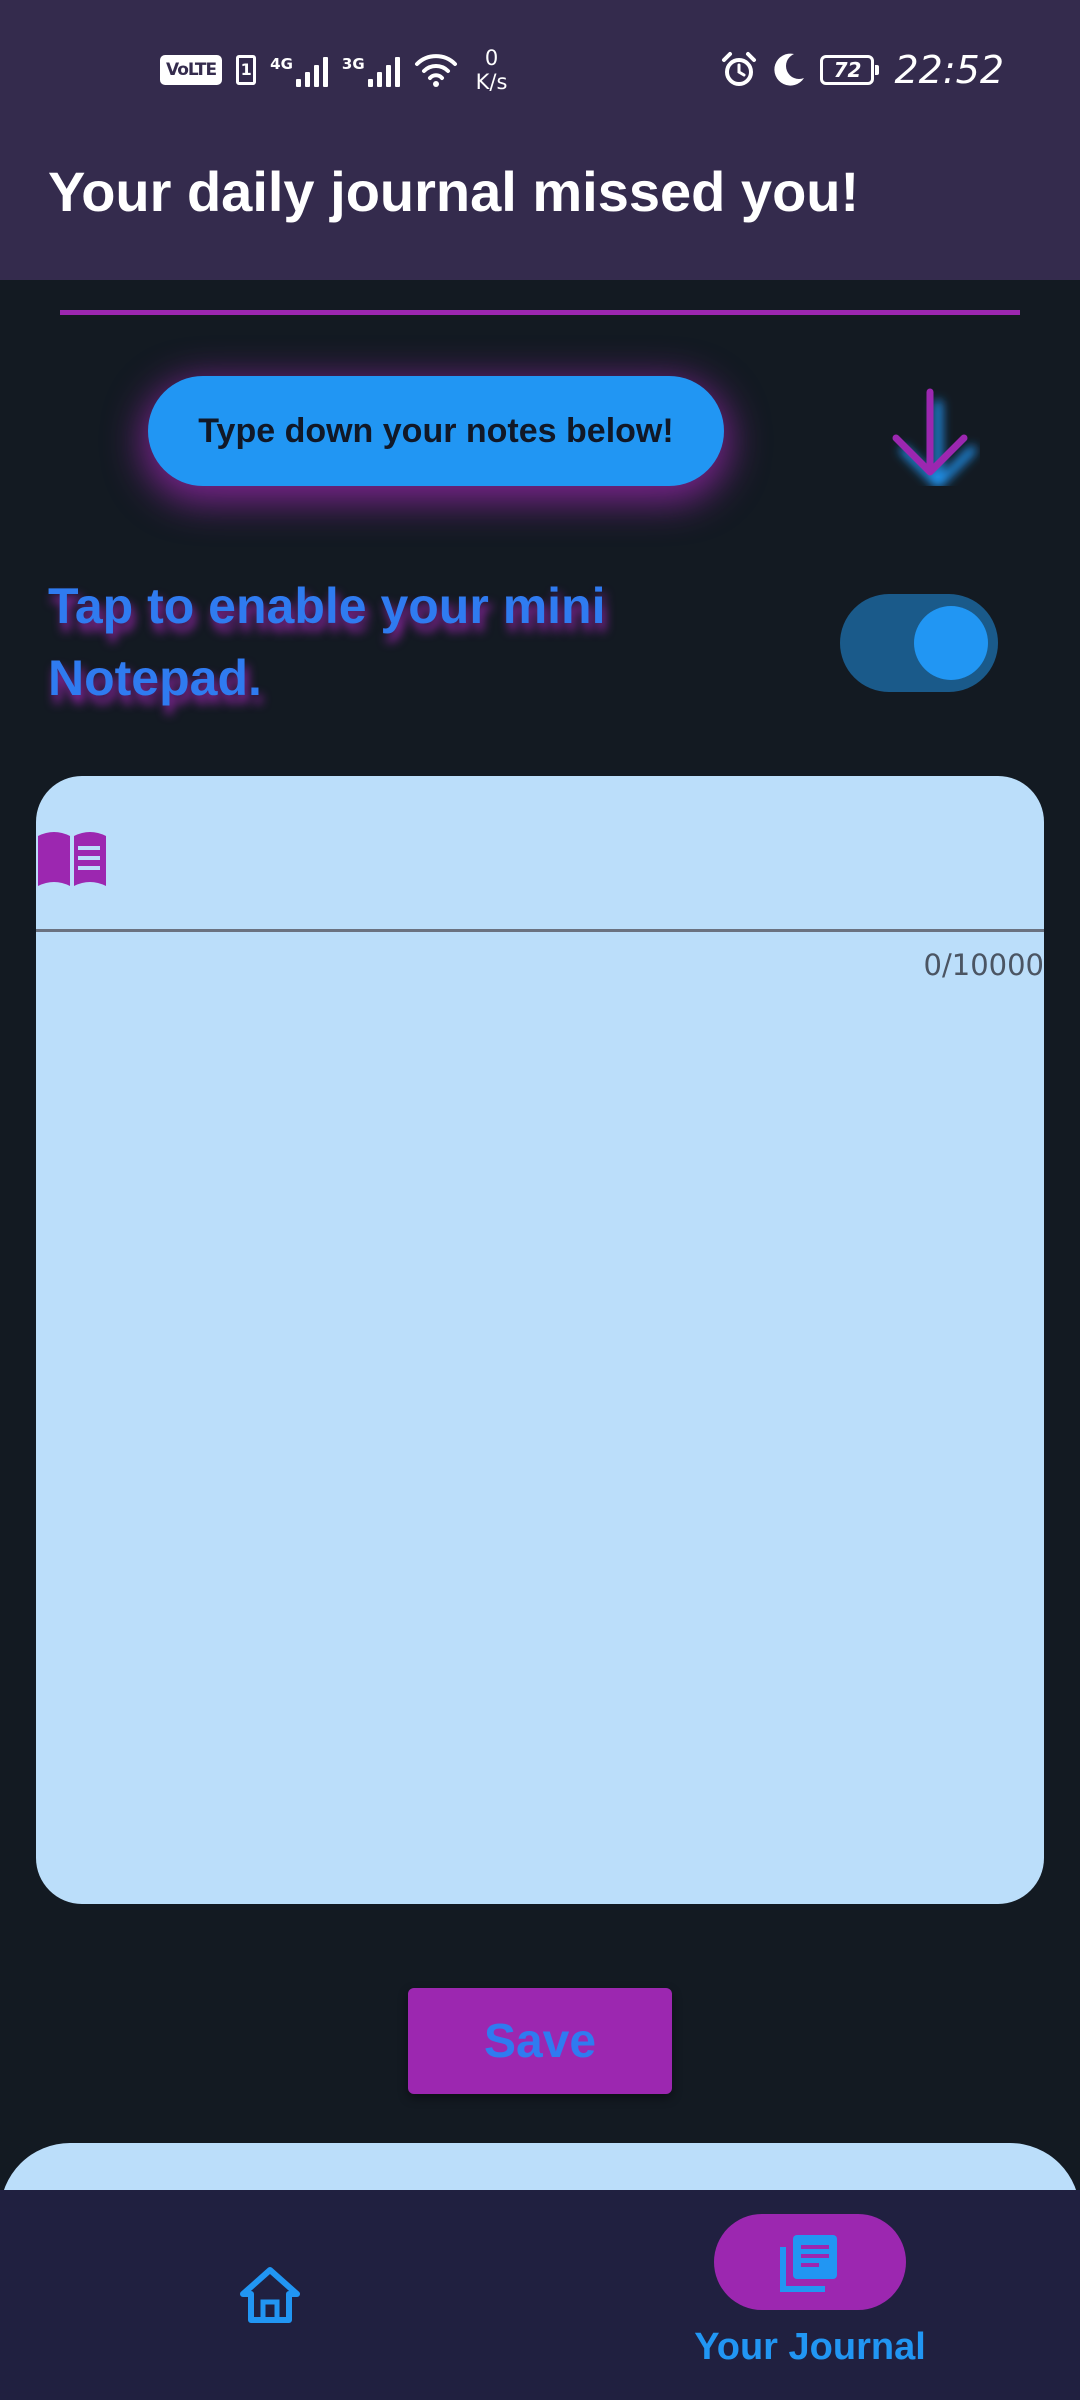 The image size is (1080, 2400). What do you see at coordinates (491, 82) in the screenshot?
I see `speed-unit: K/s` at bounding box center [491, 82].